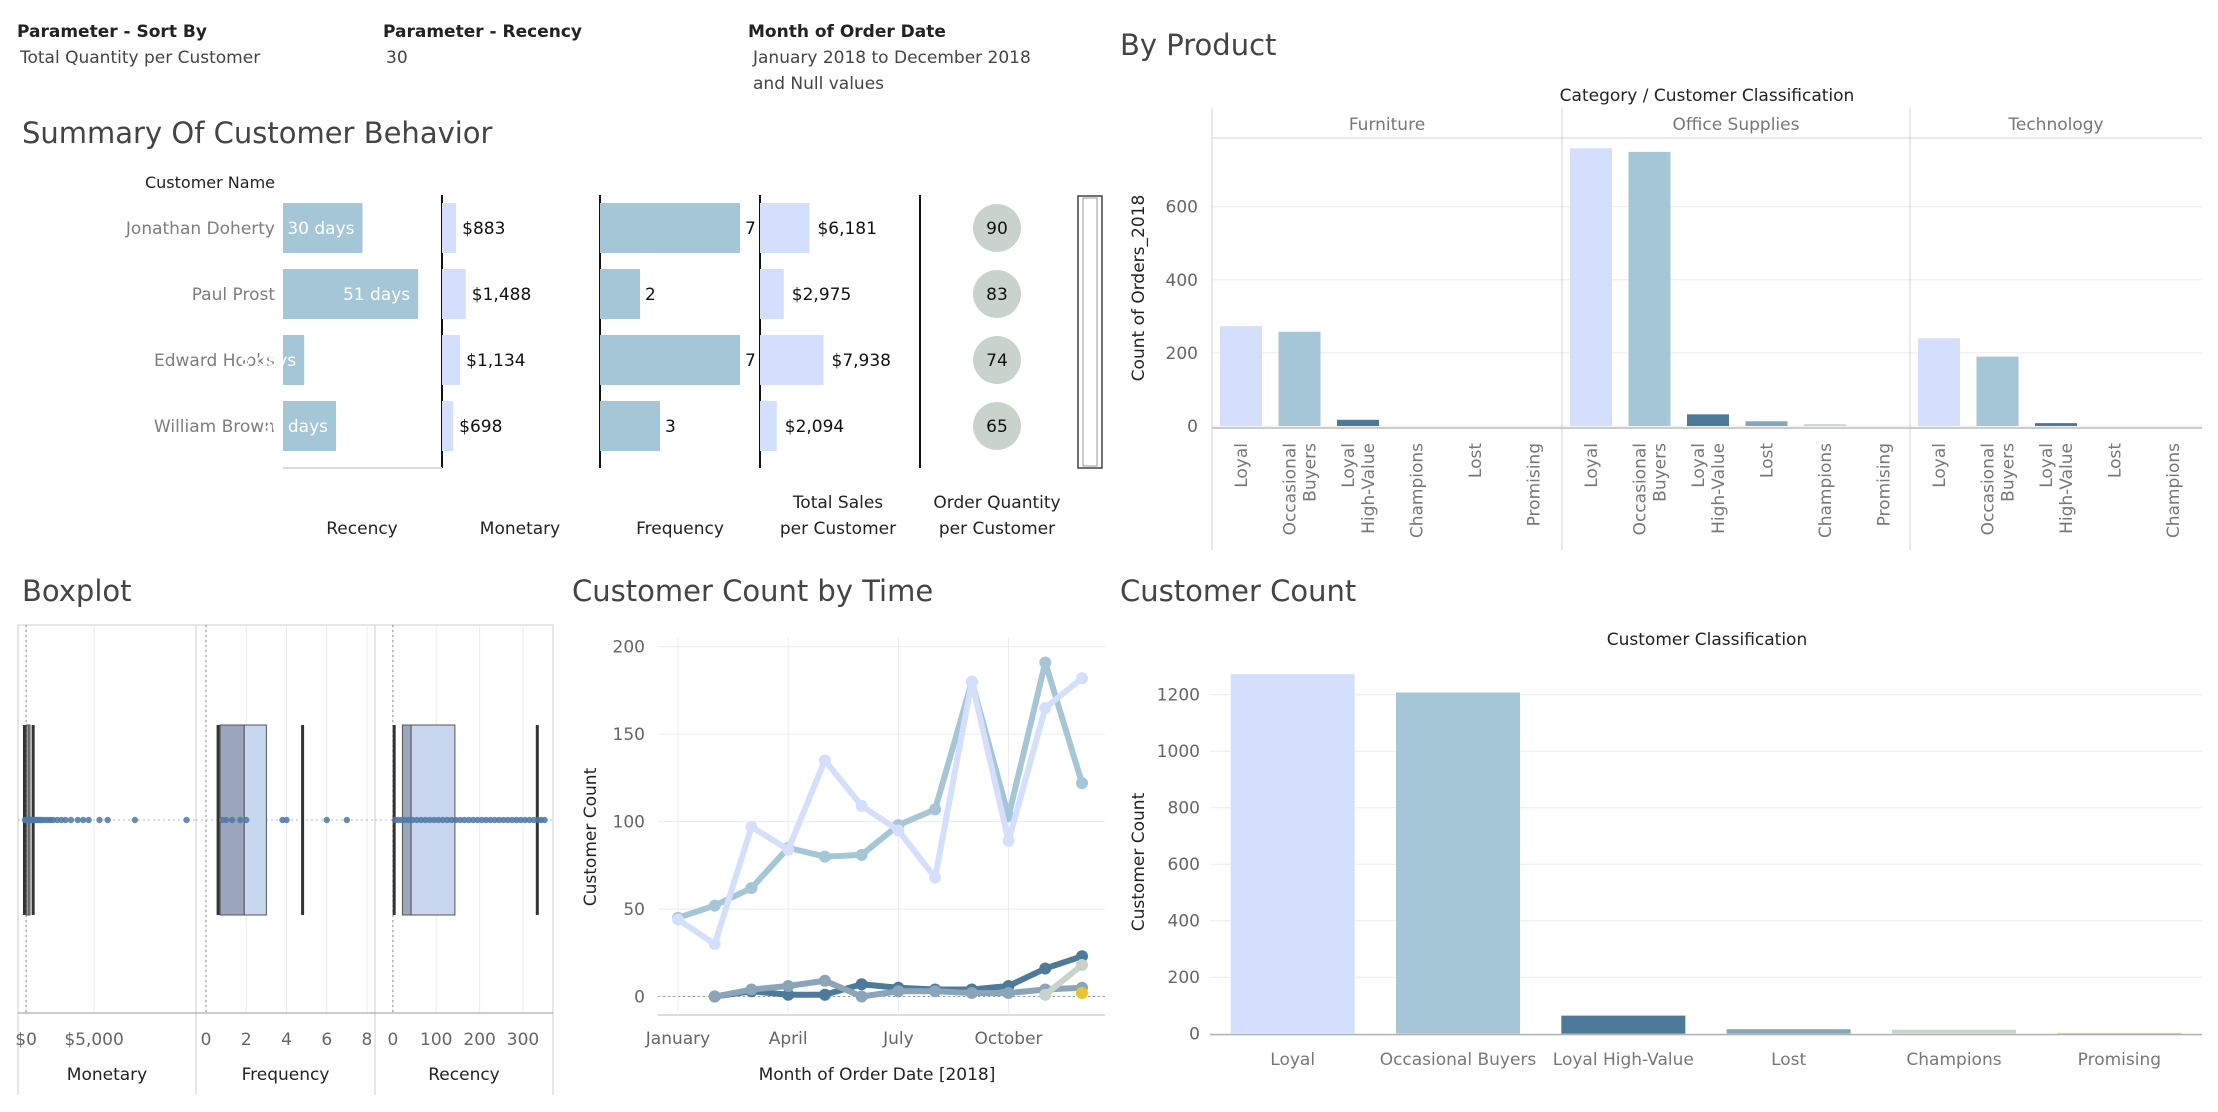  Describe the element at coordinates (1719, 488) in the screenshot. I see `x-tick-label: High-Value` at that location.